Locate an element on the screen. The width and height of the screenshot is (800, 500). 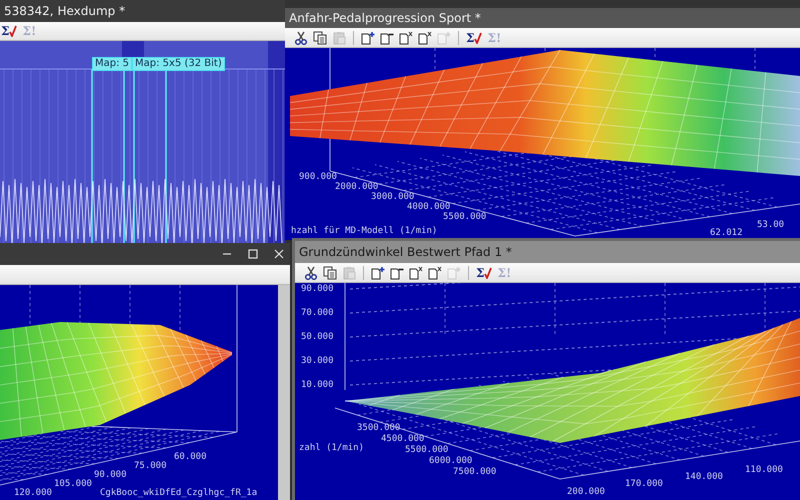
axis-label: 3000.000 is located at coordinates (392, 197).